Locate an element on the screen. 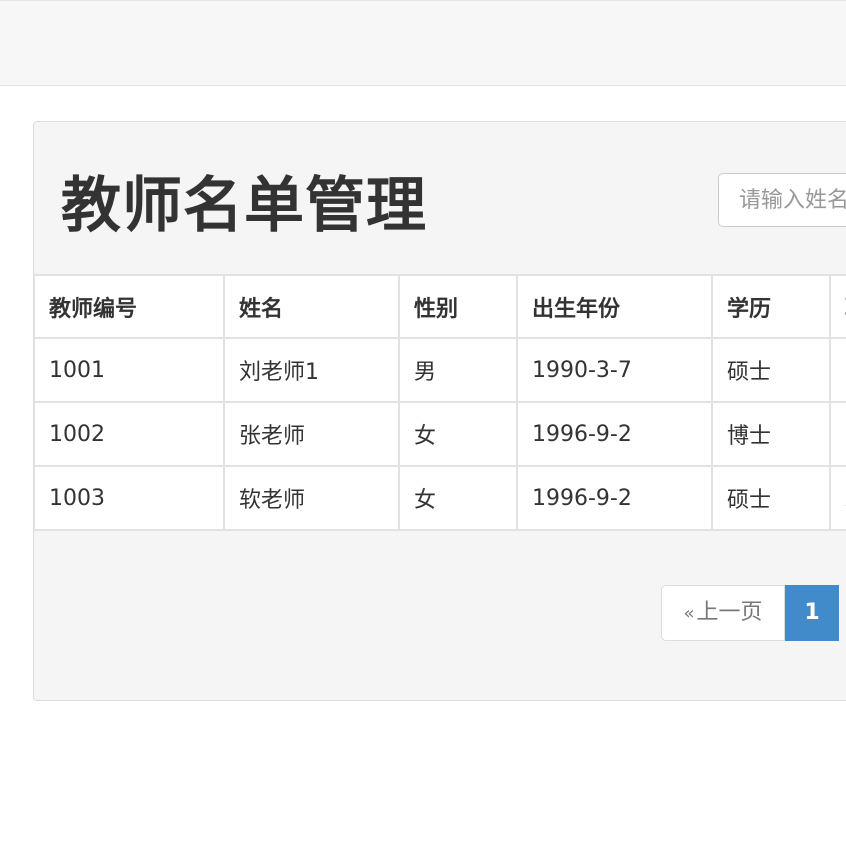  cell-teacher-id: 1002 is located at coordinates (129, 434).